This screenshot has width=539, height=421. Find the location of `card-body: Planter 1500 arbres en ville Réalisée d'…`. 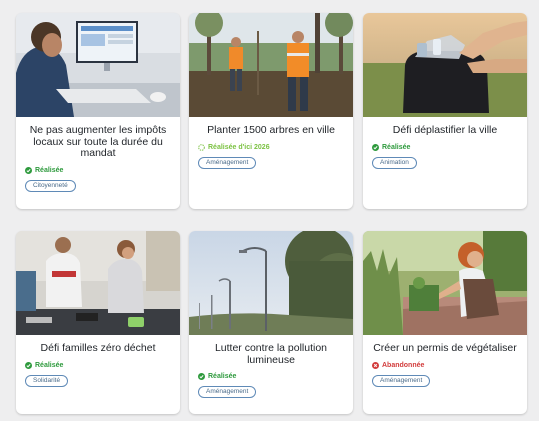

card-body: Planter 1500 arbres en ville Réalisée d'… is located at coordinates (271, 143).